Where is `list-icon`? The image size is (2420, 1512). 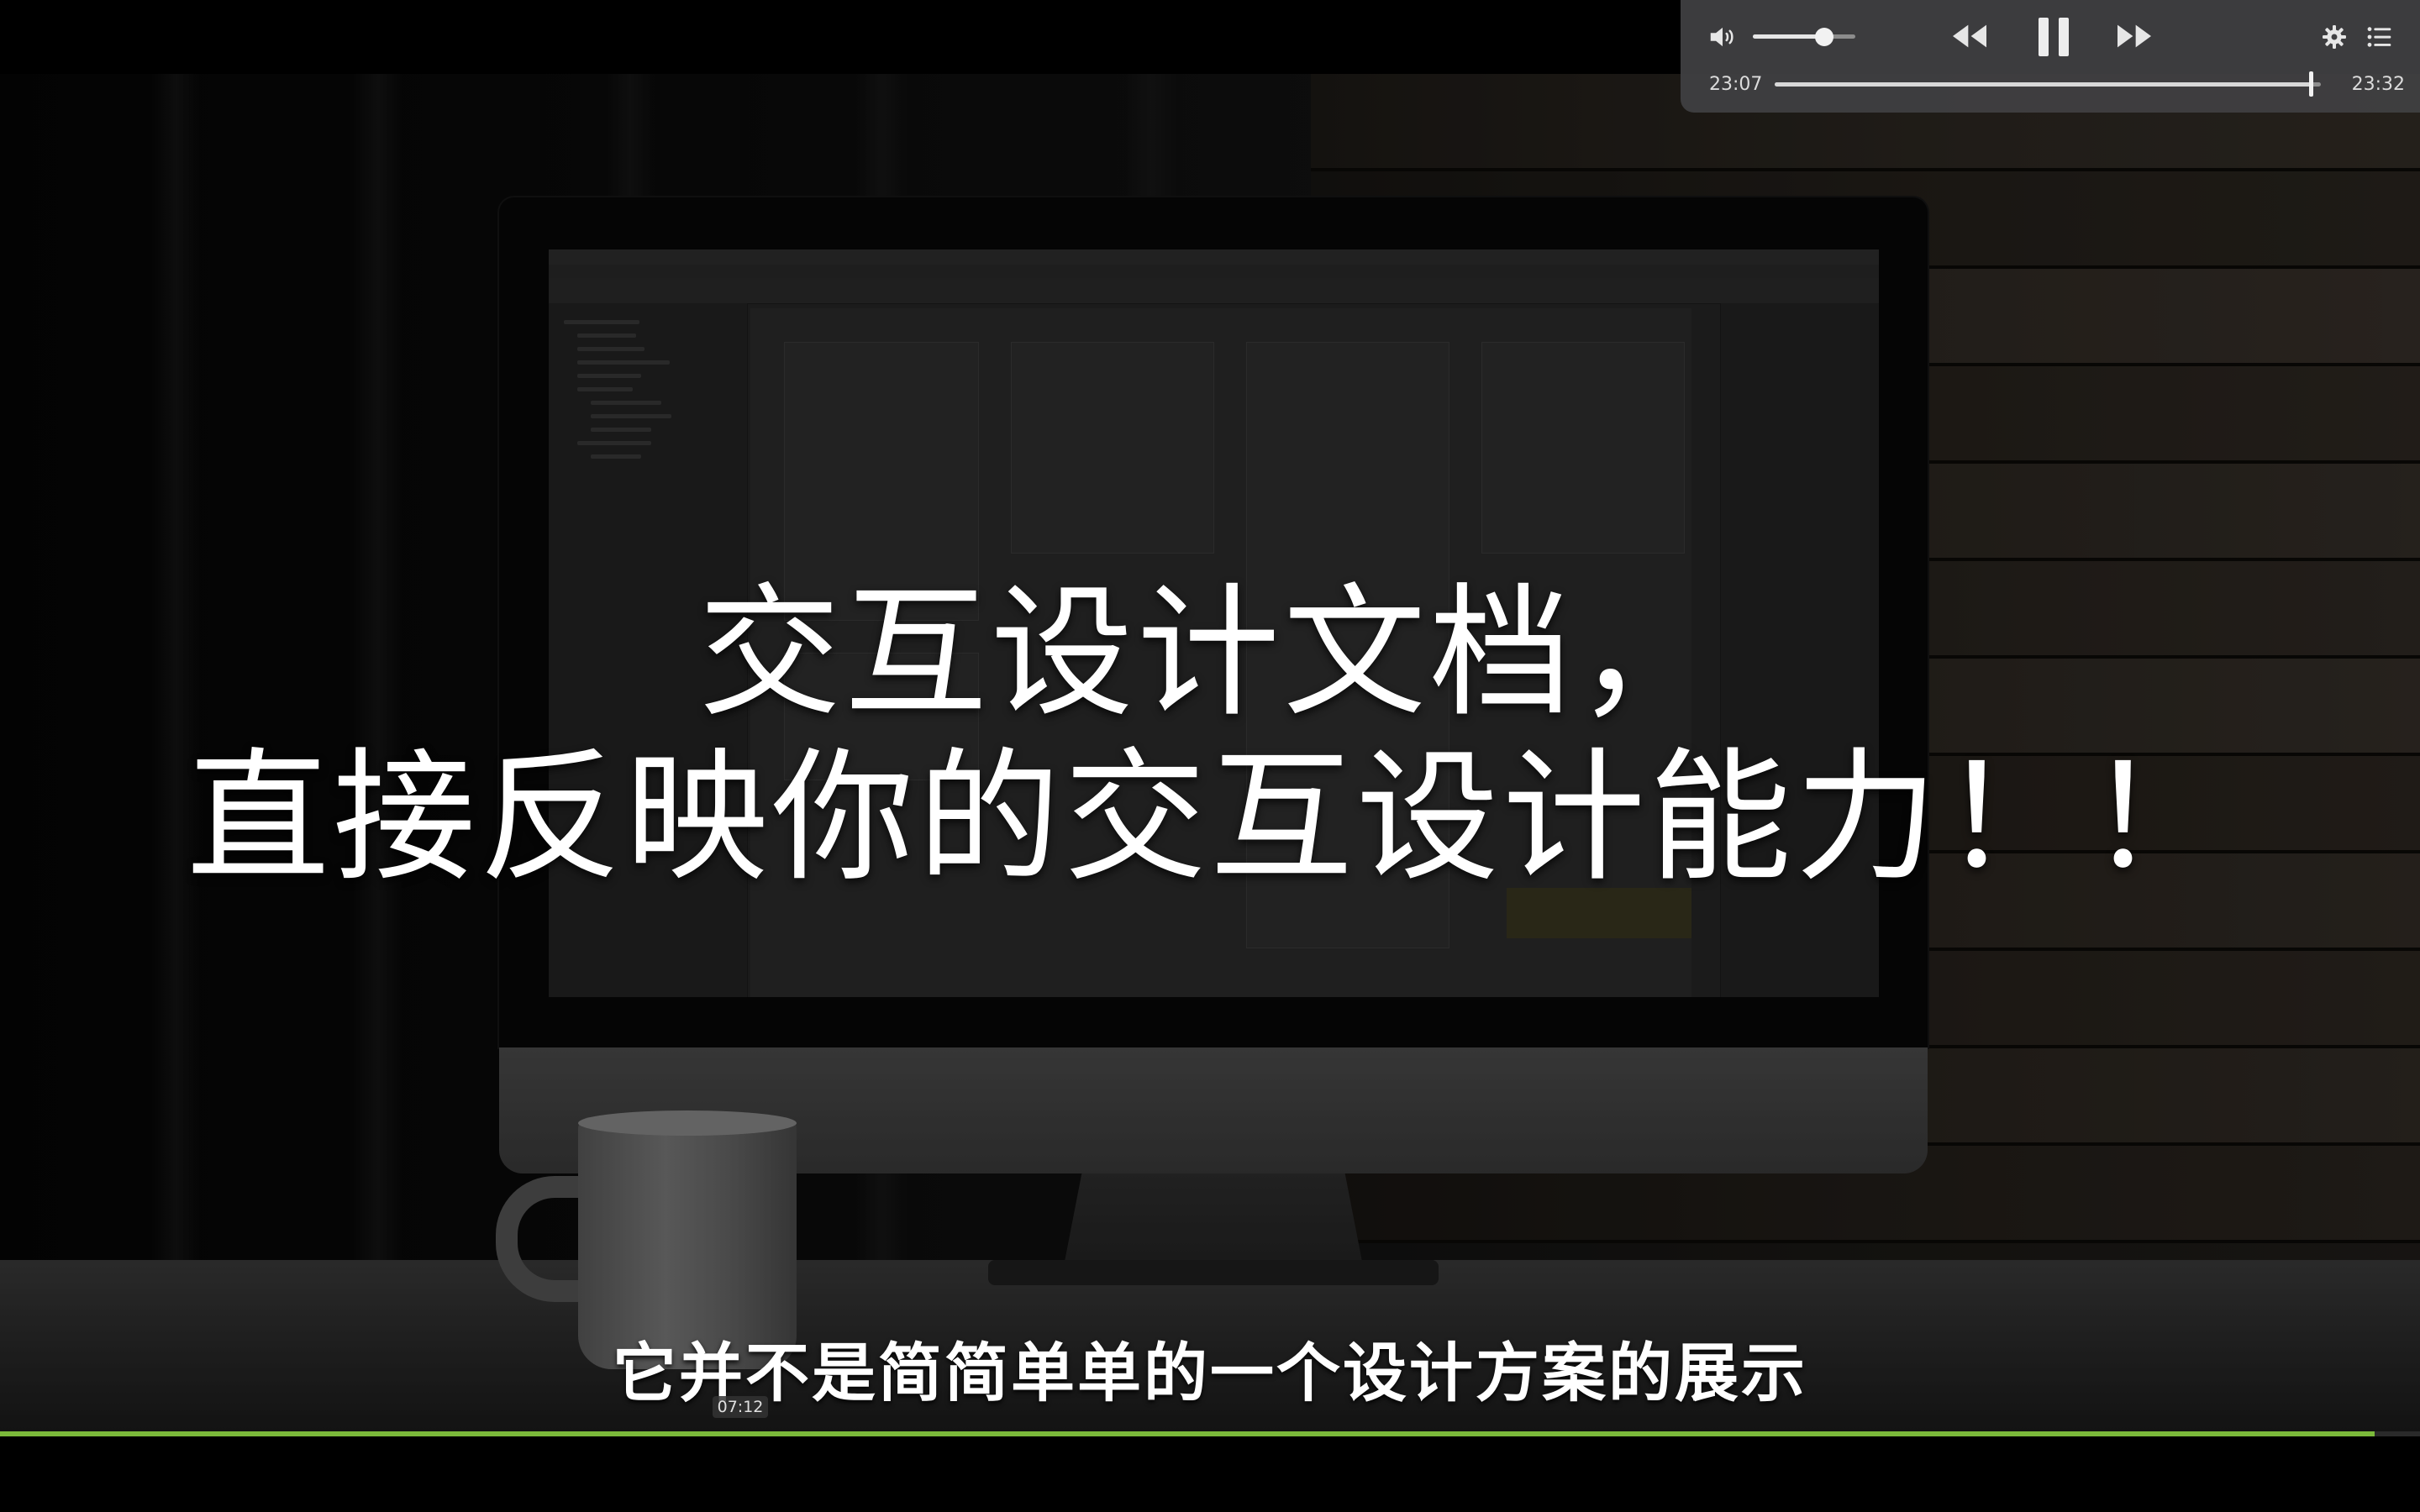
list-icon is located at coordinates (2379, 37).